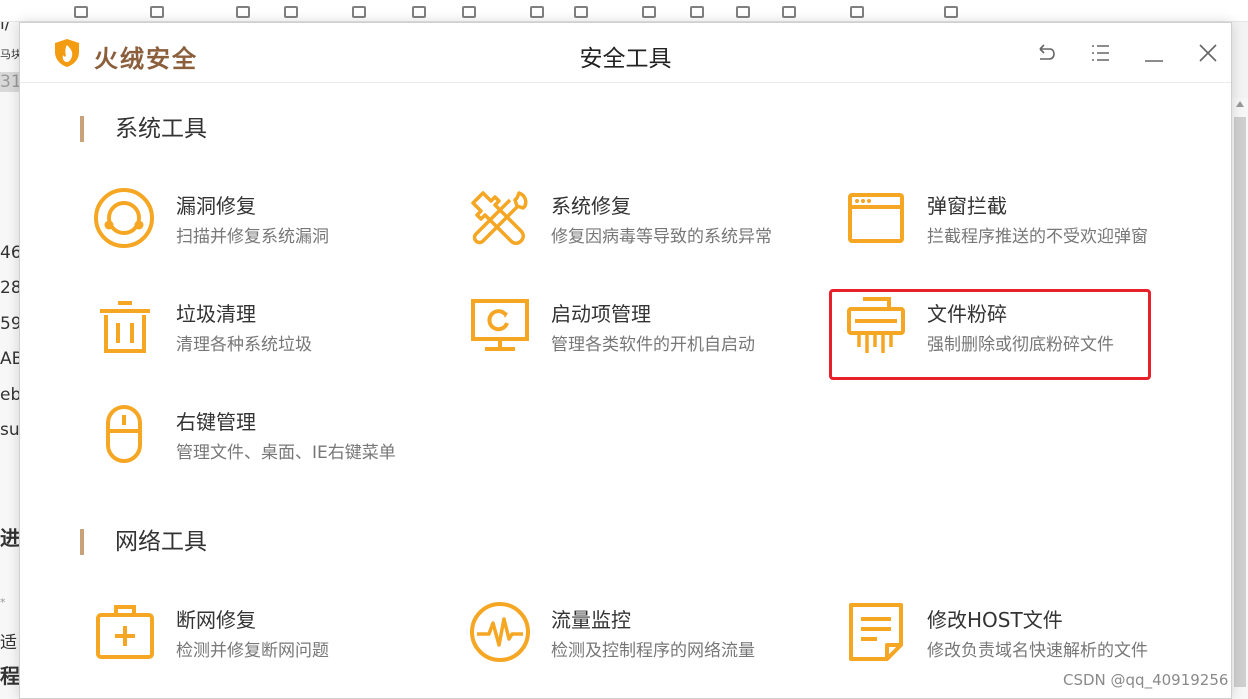  What do you see at coordinates (500, 632) in the screenshot?
I see `traffic-monitor-icon` at bounding box center [500, 632].